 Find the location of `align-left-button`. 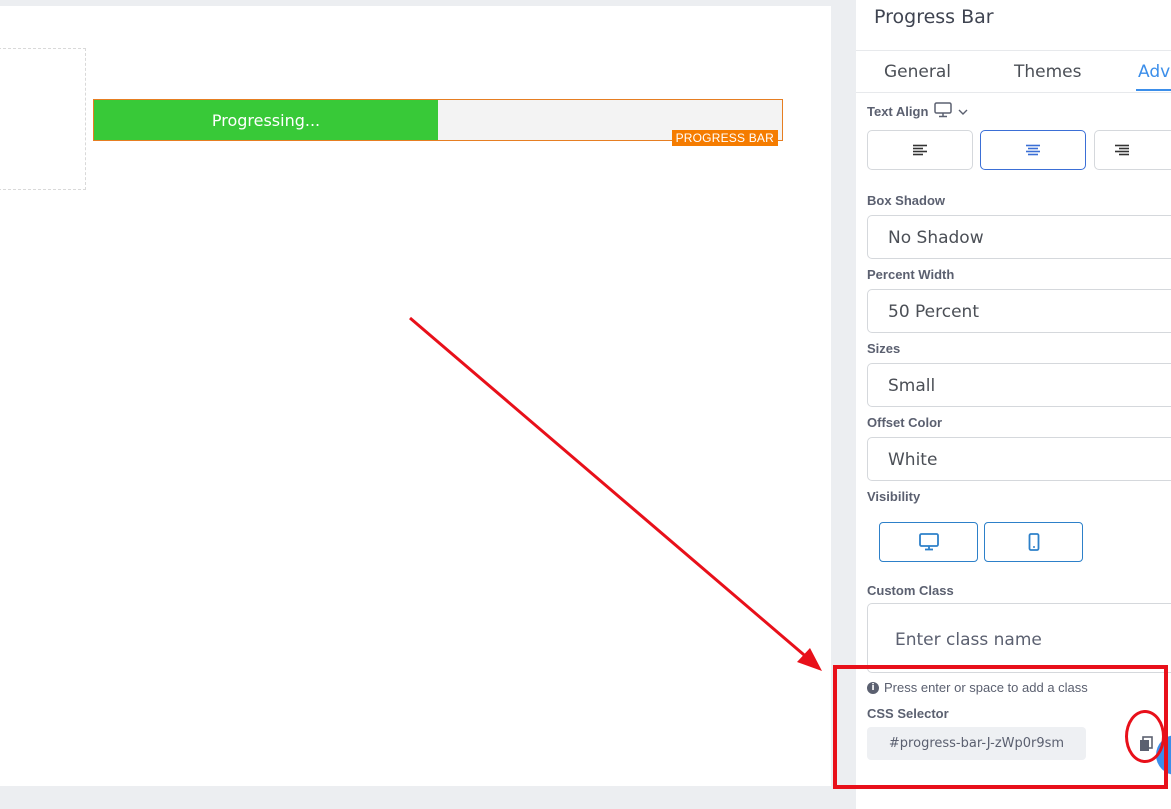

align-left-button is located at coordinates (920, 150).